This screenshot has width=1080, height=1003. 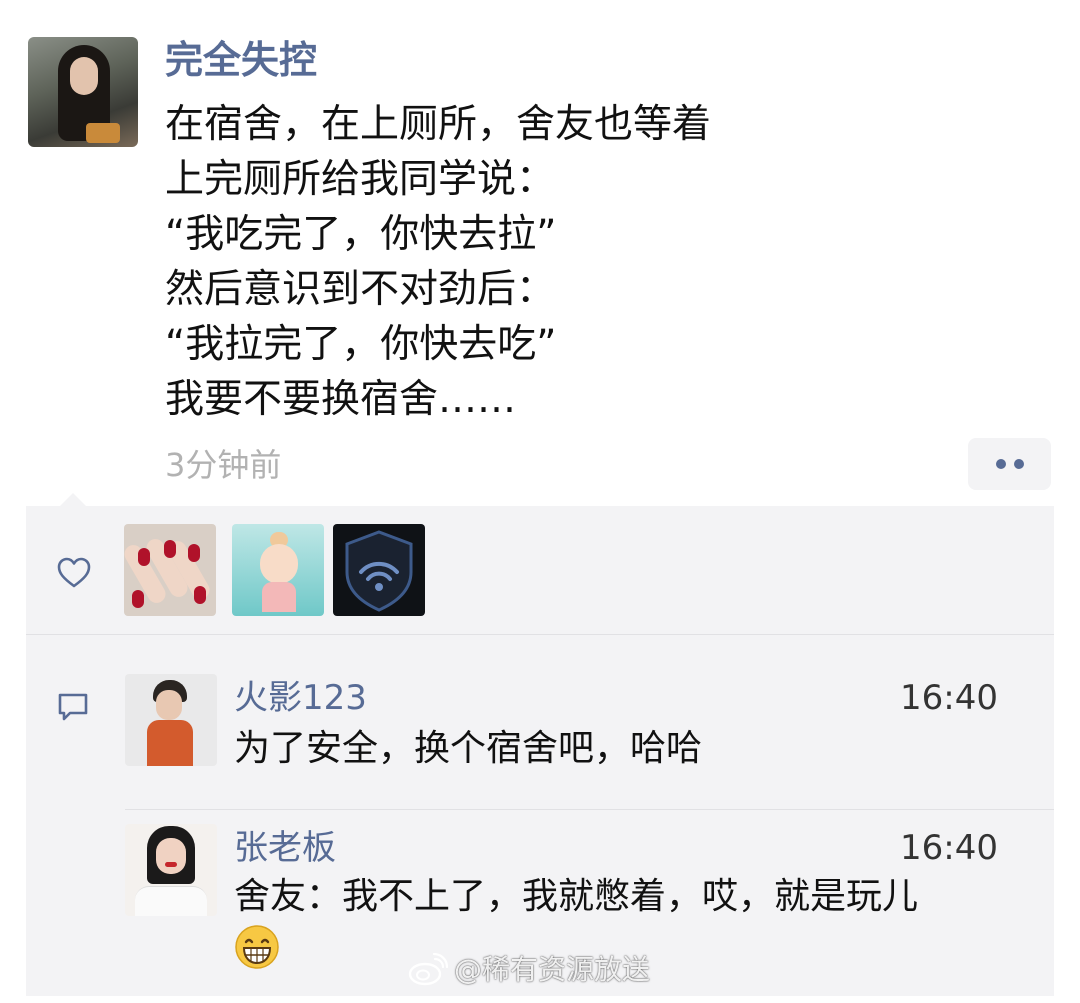 I want to click on weibo-logo-icon, so click(x=428, y=969).